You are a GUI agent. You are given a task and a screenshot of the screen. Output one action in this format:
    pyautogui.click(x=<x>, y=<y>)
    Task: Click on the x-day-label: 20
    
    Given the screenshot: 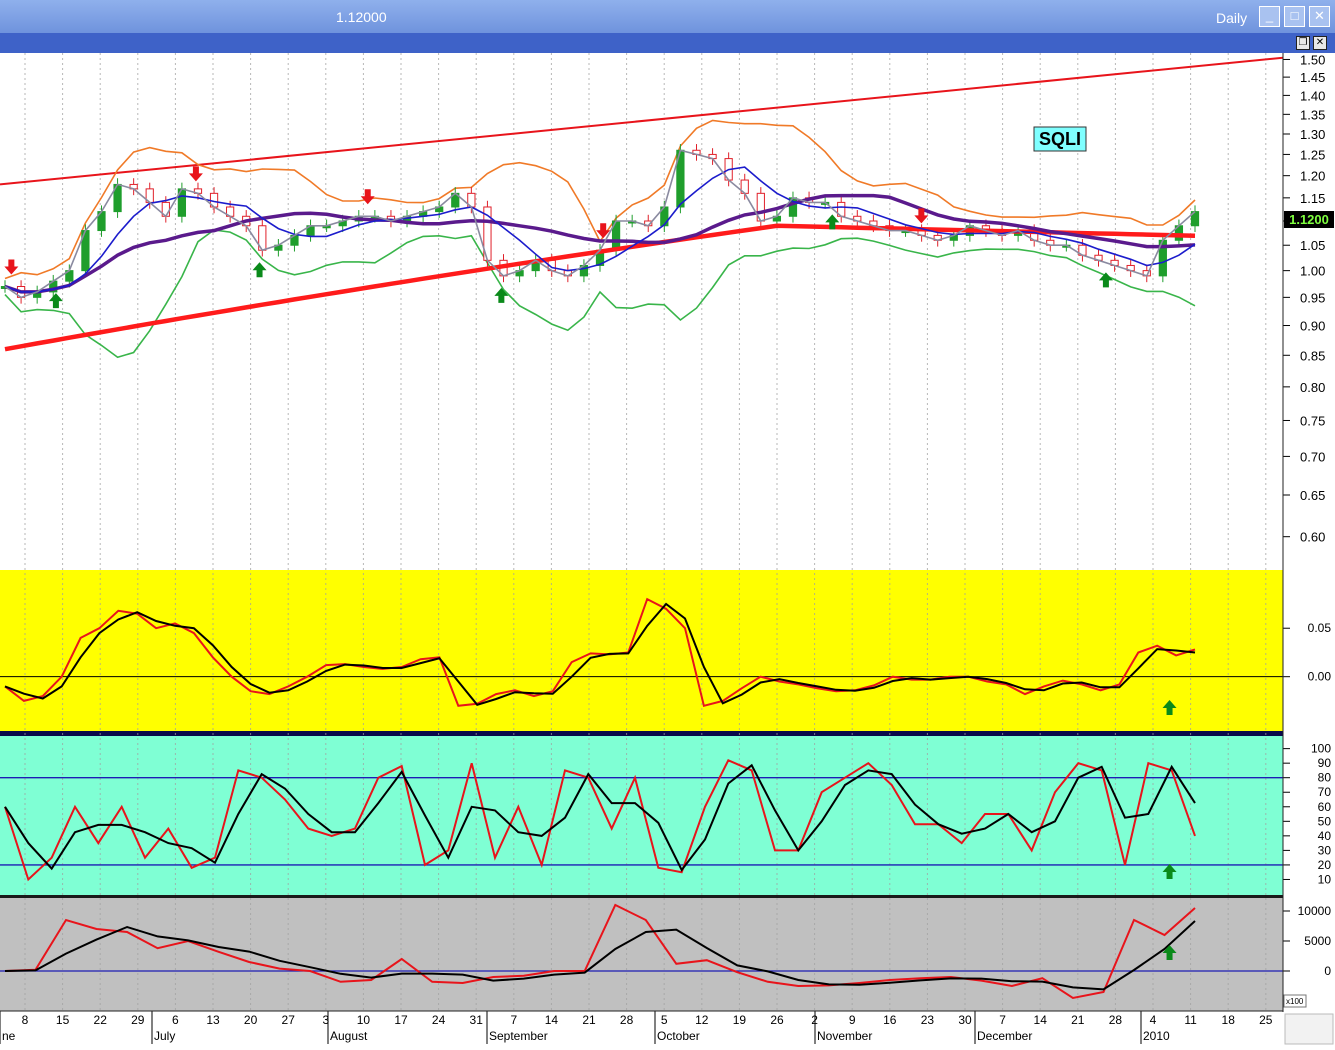 What is the action you would take?
    pyautogui.click(x=251, y=1020)
    